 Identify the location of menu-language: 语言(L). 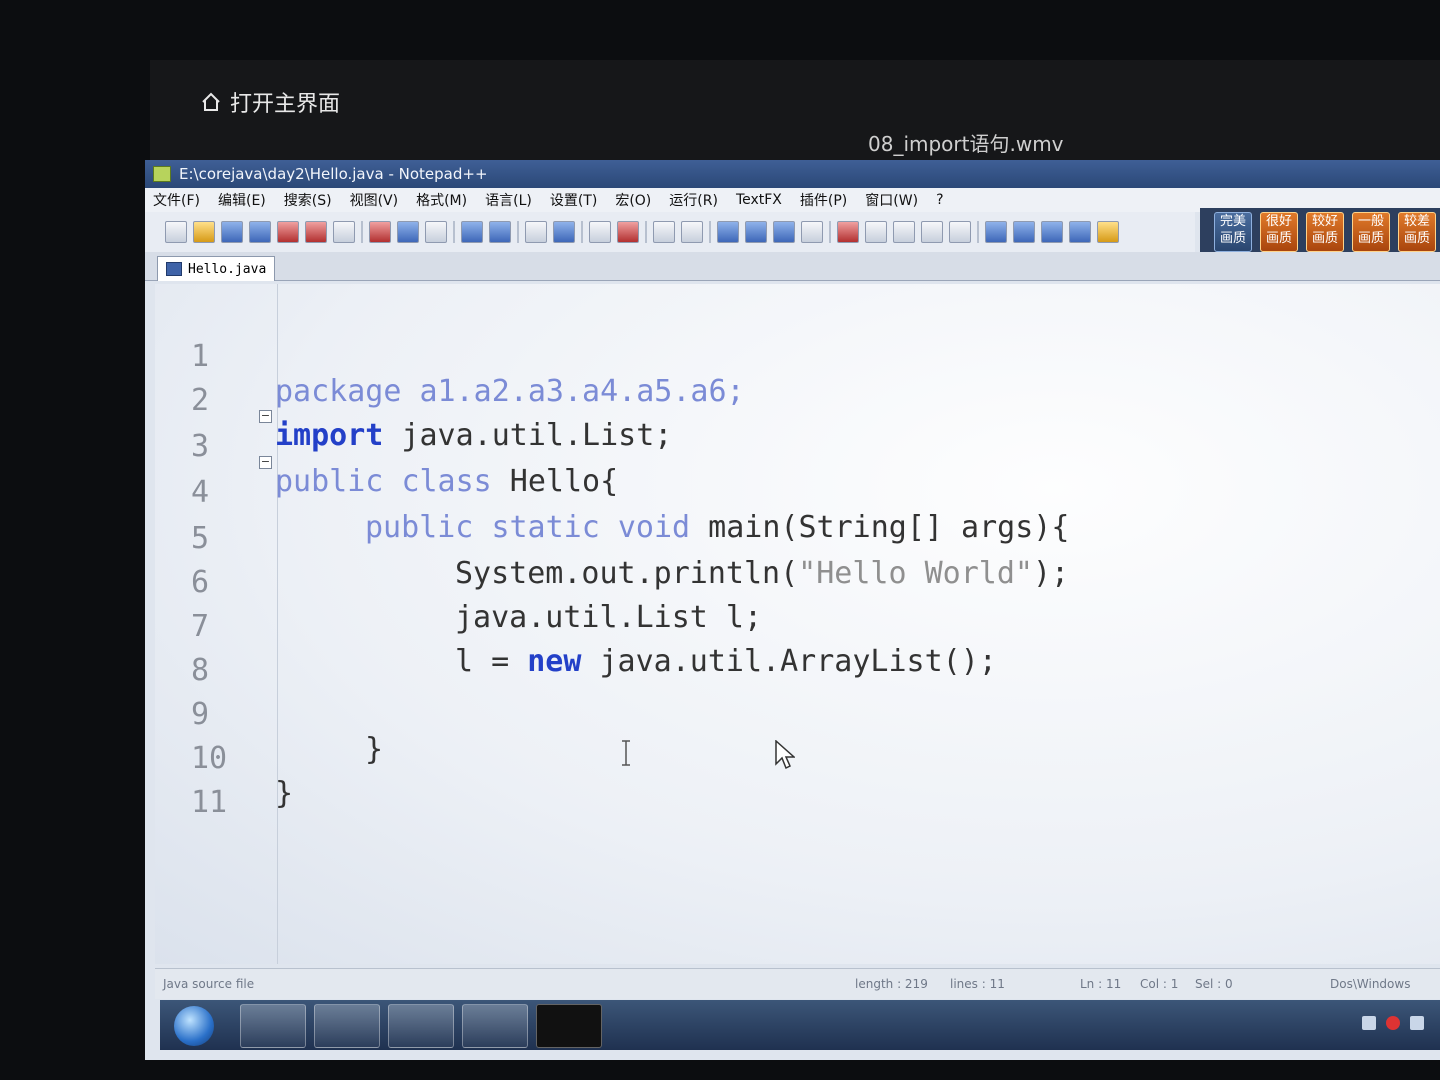
(508, 200).